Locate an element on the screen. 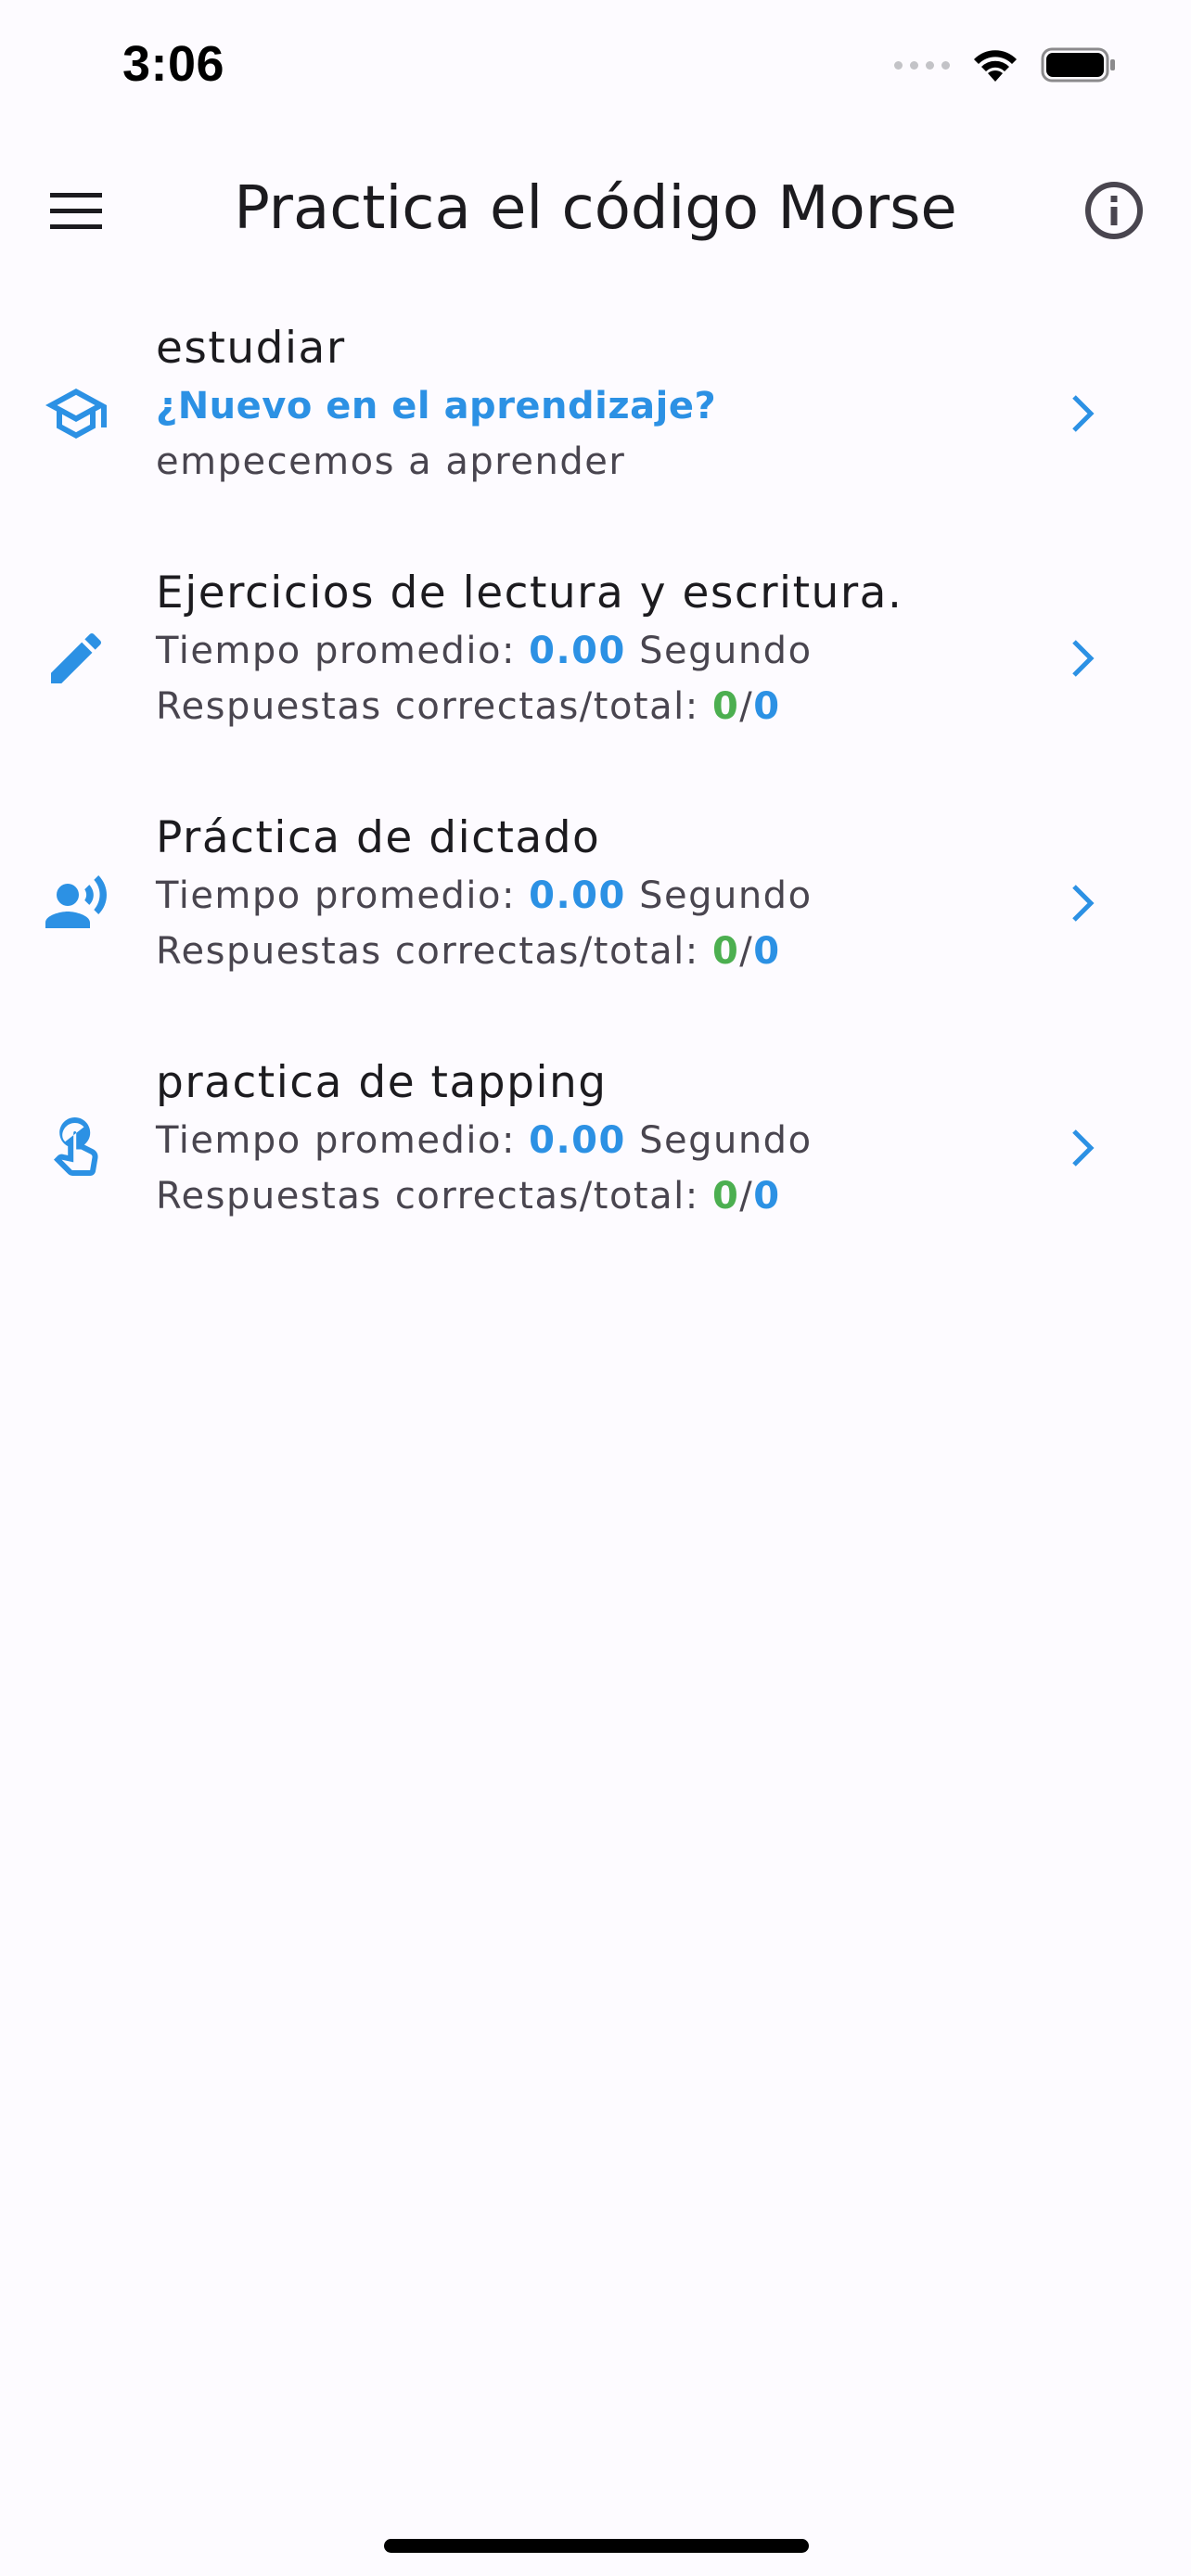  pencil-icon is located at coordinates (76, 657).